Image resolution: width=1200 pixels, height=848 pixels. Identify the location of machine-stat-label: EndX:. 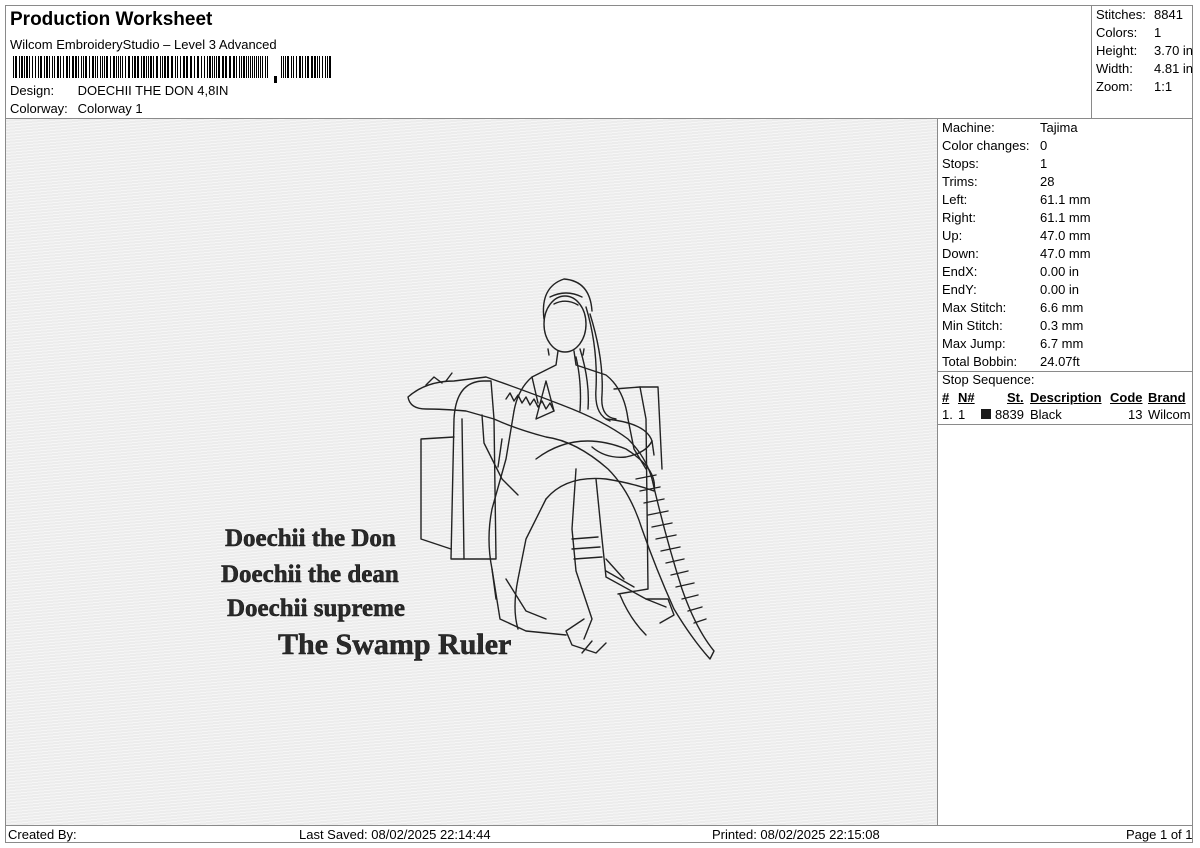
(960, 271).